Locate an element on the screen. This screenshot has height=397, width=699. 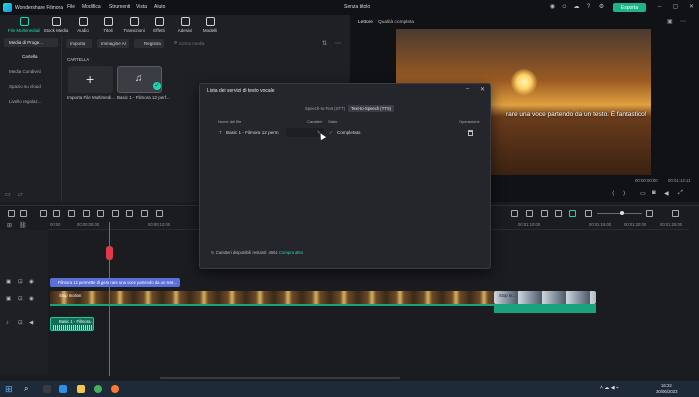
col-file-name: Nome del file is located at coordinates (230, 121).